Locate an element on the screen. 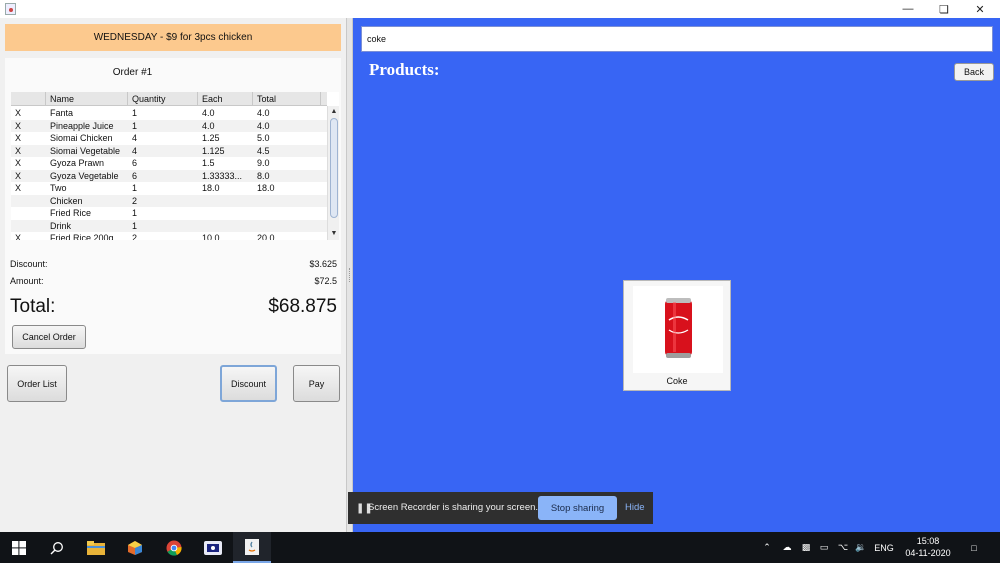  cell-name: Fanta is located at coordinates (62, 113).